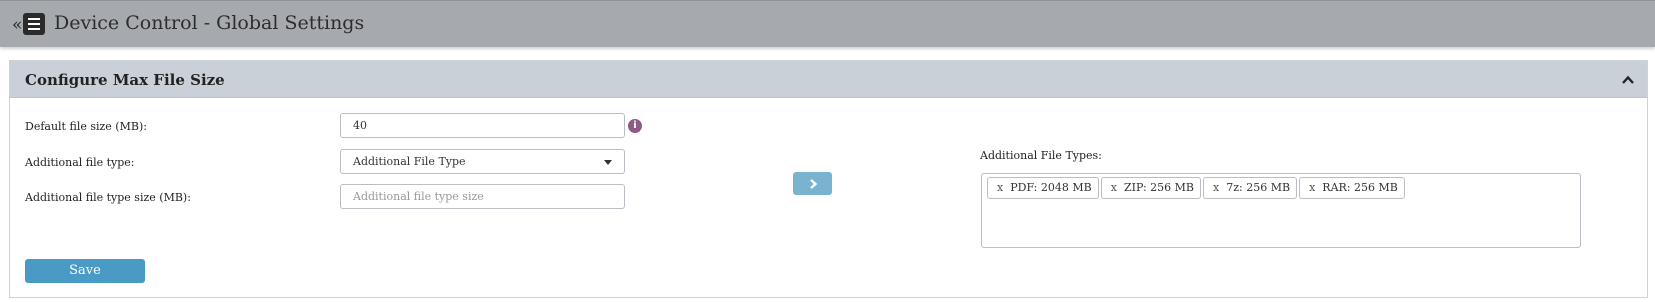 The width and height of the screenshot is (1655, 302). What do you see at coordinates (1258, 187) in the screenshot?
I see `file-type-tag-label: 7z: 256 MB` at bounding box center [1258, 187].